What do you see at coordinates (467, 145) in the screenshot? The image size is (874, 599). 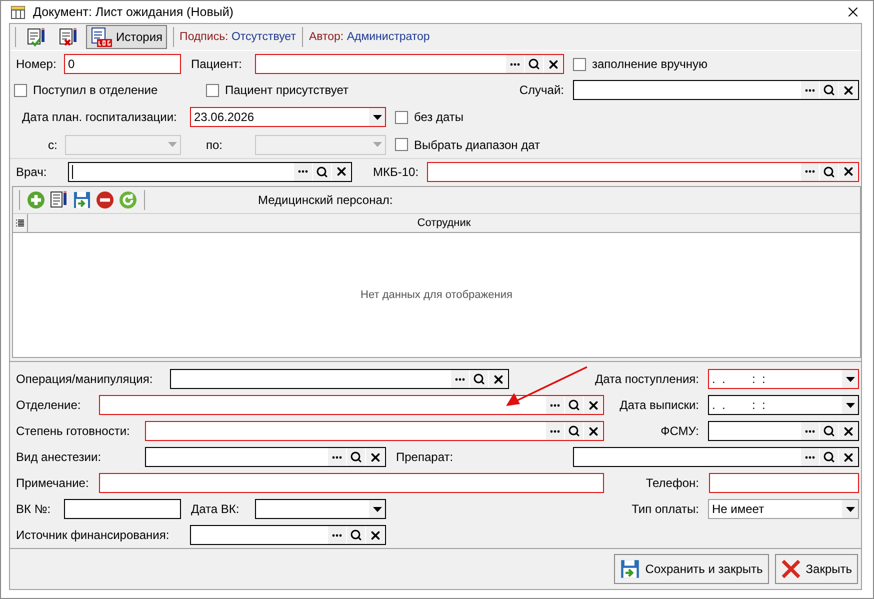 I see `checkbox: Выбрать диапазон дат` at bounding box center [467, 145].